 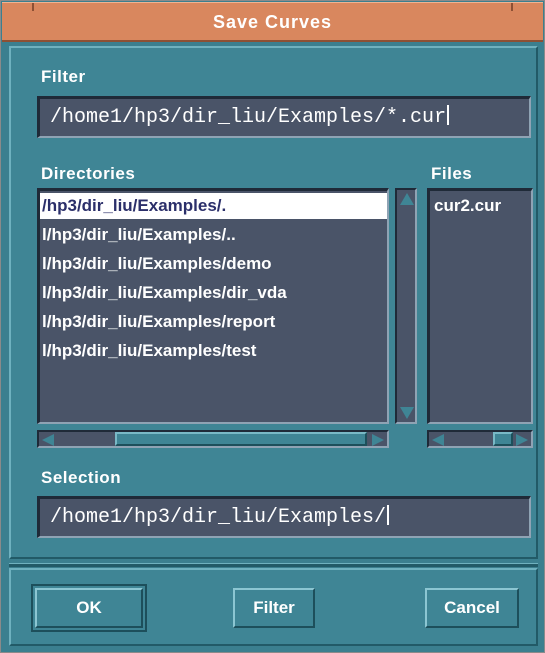 What do you see at coordinates (33, 7) in the screenshot?
I see `title-bar-notch-left` at bounding box center [33, 7].